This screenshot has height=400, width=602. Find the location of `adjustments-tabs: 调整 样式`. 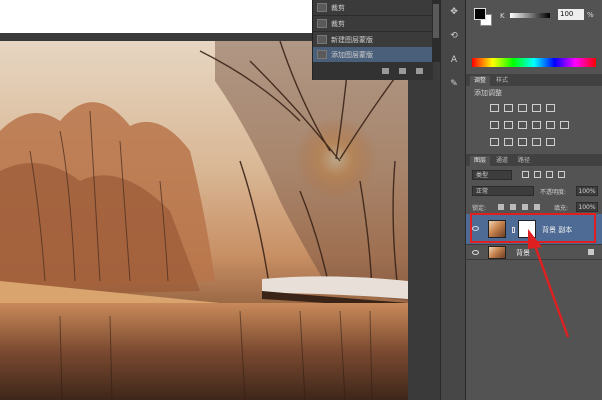

adjustments-tabs: 调整 样式 is located at coordinates (534, 80).